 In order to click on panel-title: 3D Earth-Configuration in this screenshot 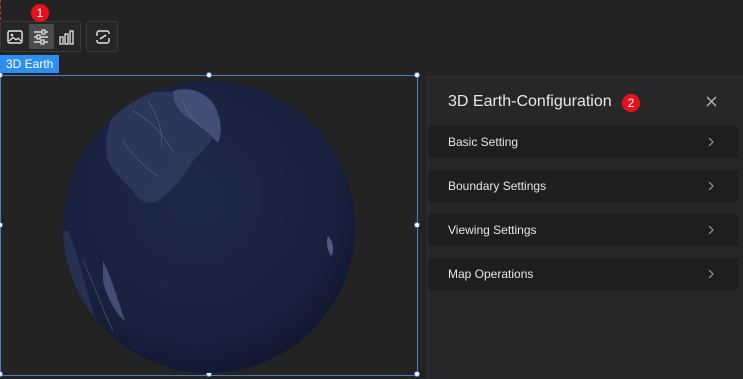, I will do `click(530, 101)`.